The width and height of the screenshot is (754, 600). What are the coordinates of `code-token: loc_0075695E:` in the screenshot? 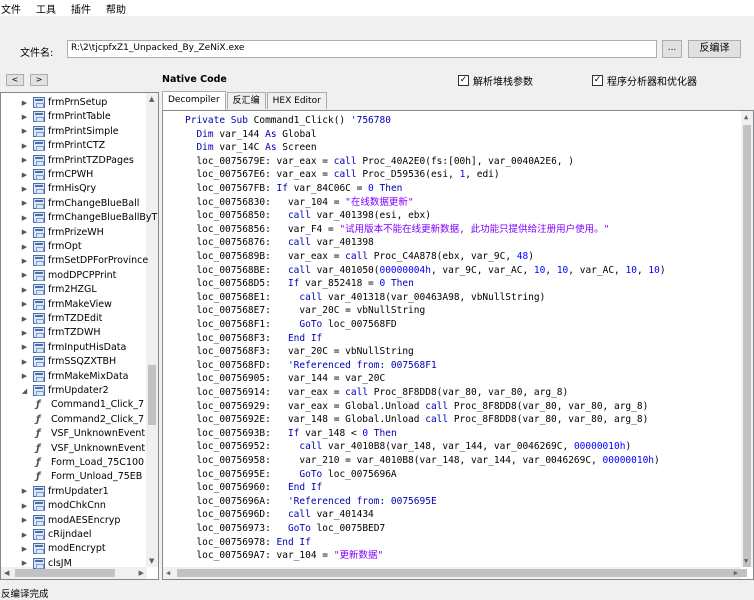 It's located at (242, 474).